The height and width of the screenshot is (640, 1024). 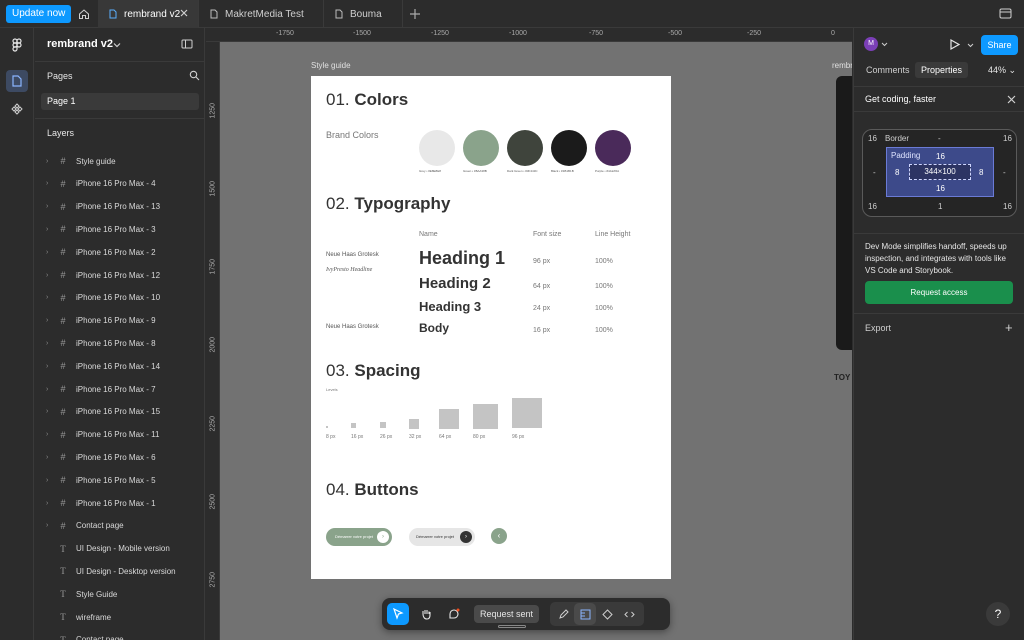 What do you see at coordinates (213, 110) in the screenshot?
I see `ruler-mark: 1250` at bounding box center [213, 110].